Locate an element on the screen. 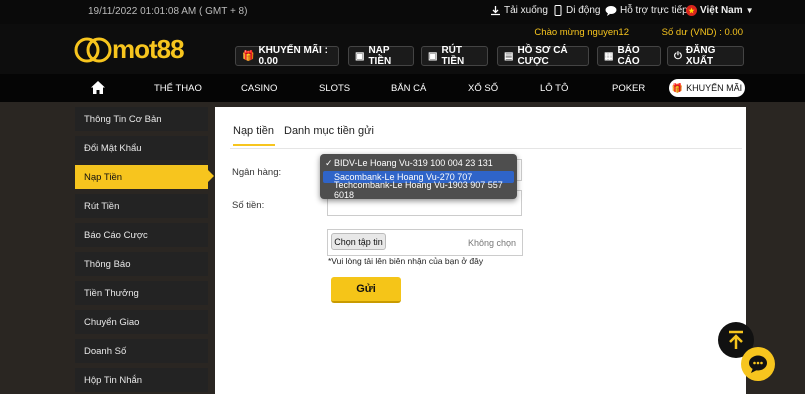 This screenshot has height=394, width=805. report-label: BÁO CÁO is located at coordinates (628, 56).